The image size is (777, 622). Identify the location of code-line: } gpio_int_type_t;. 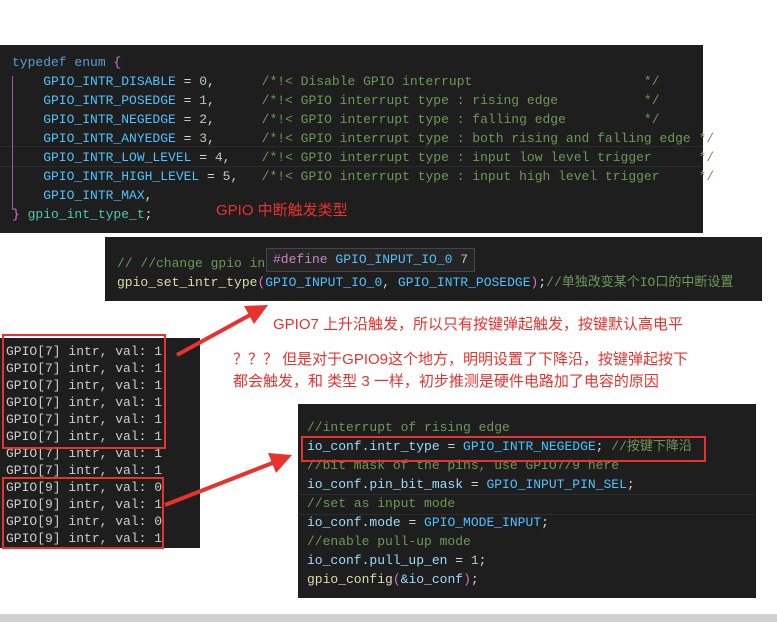
(363, 214).